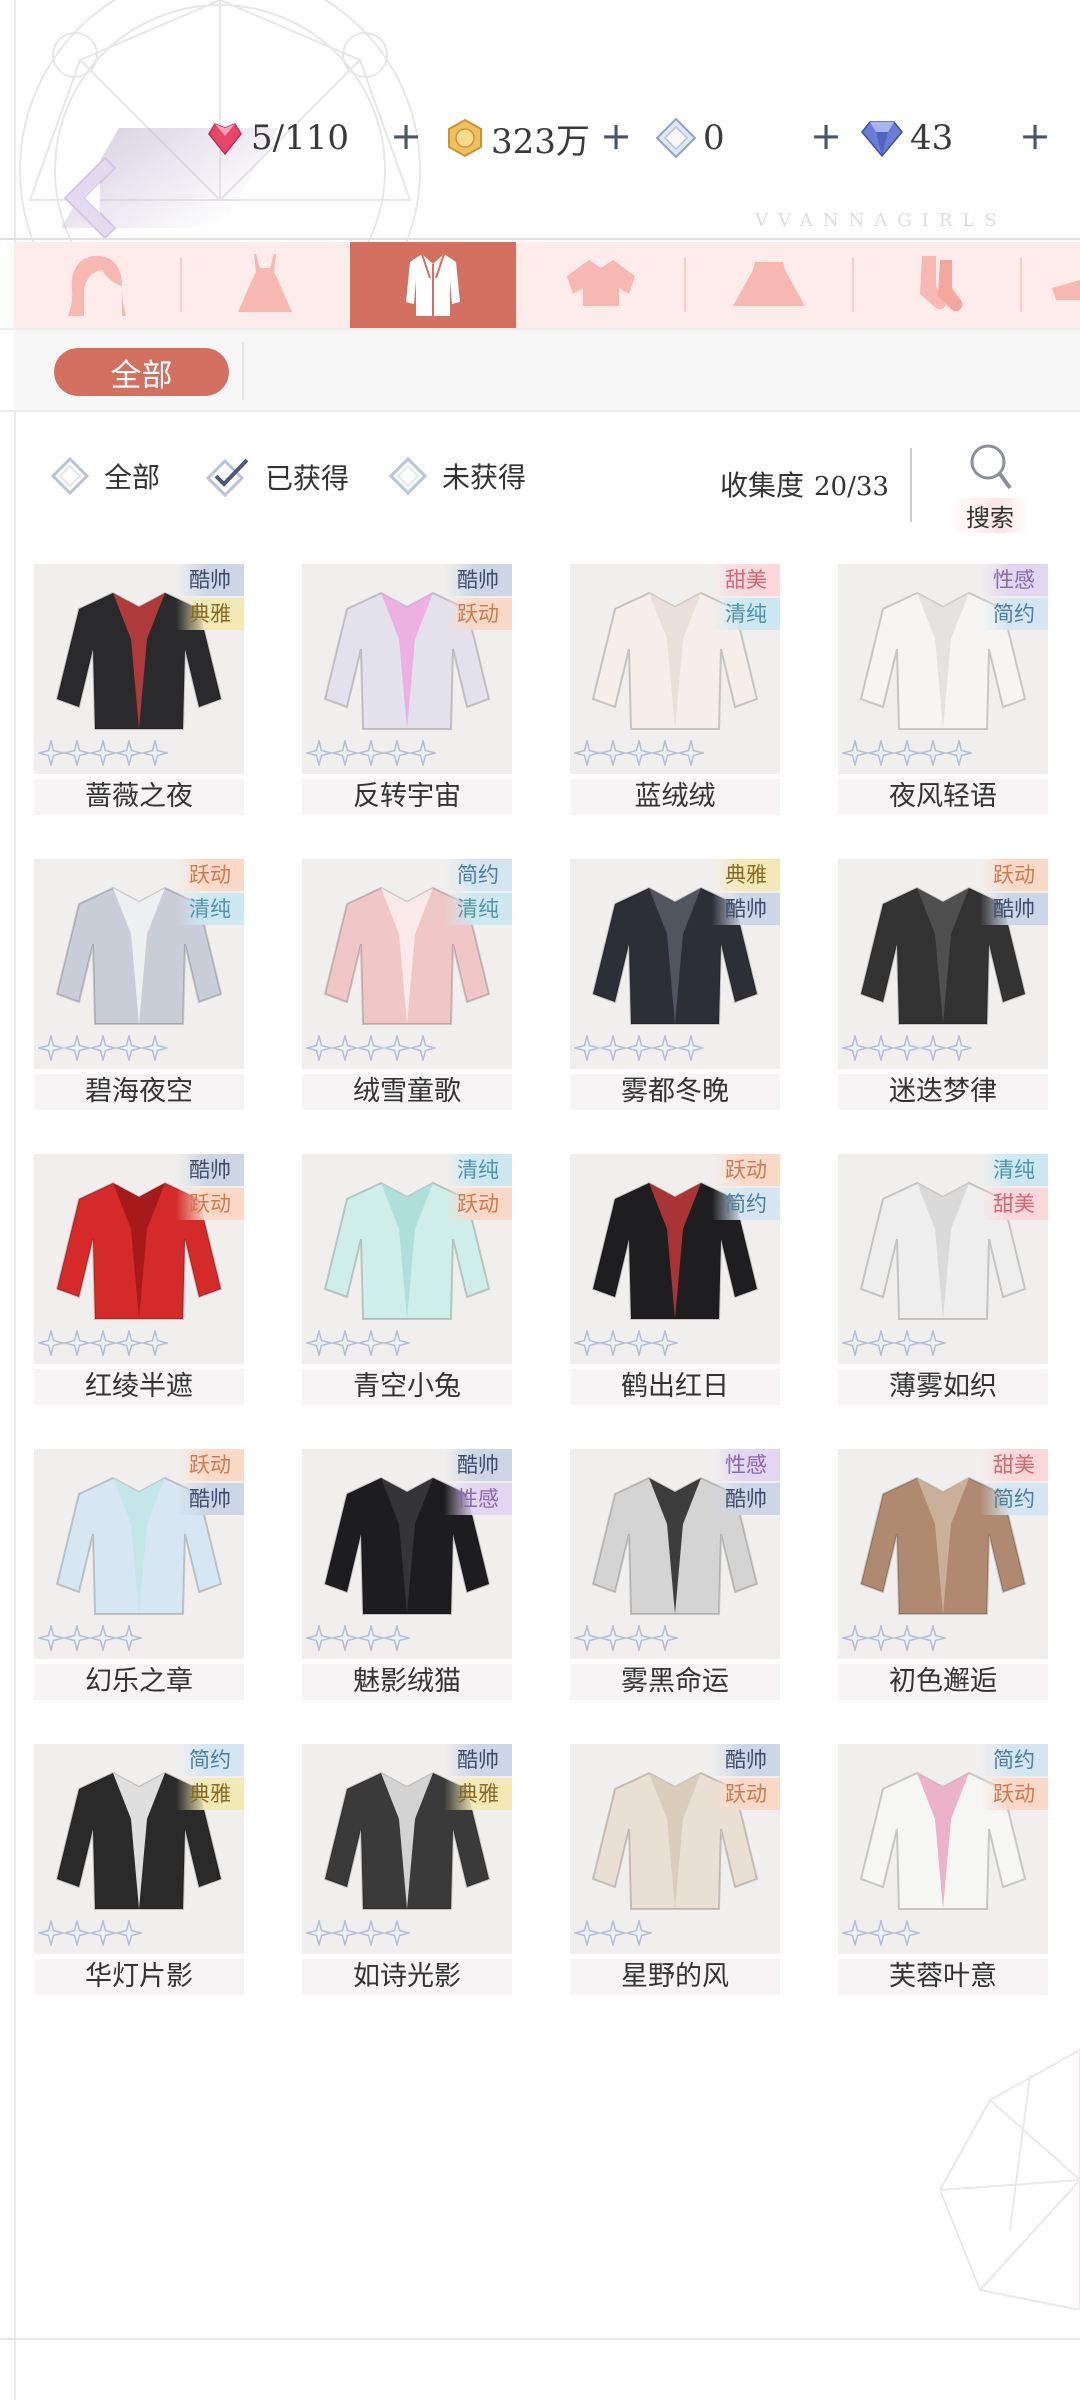 Image resolution: width=1080 pixels, height=2400 pixels. I want to click on item-card: 酷帅 性感 魅影绒猫, so click(407, 1574).